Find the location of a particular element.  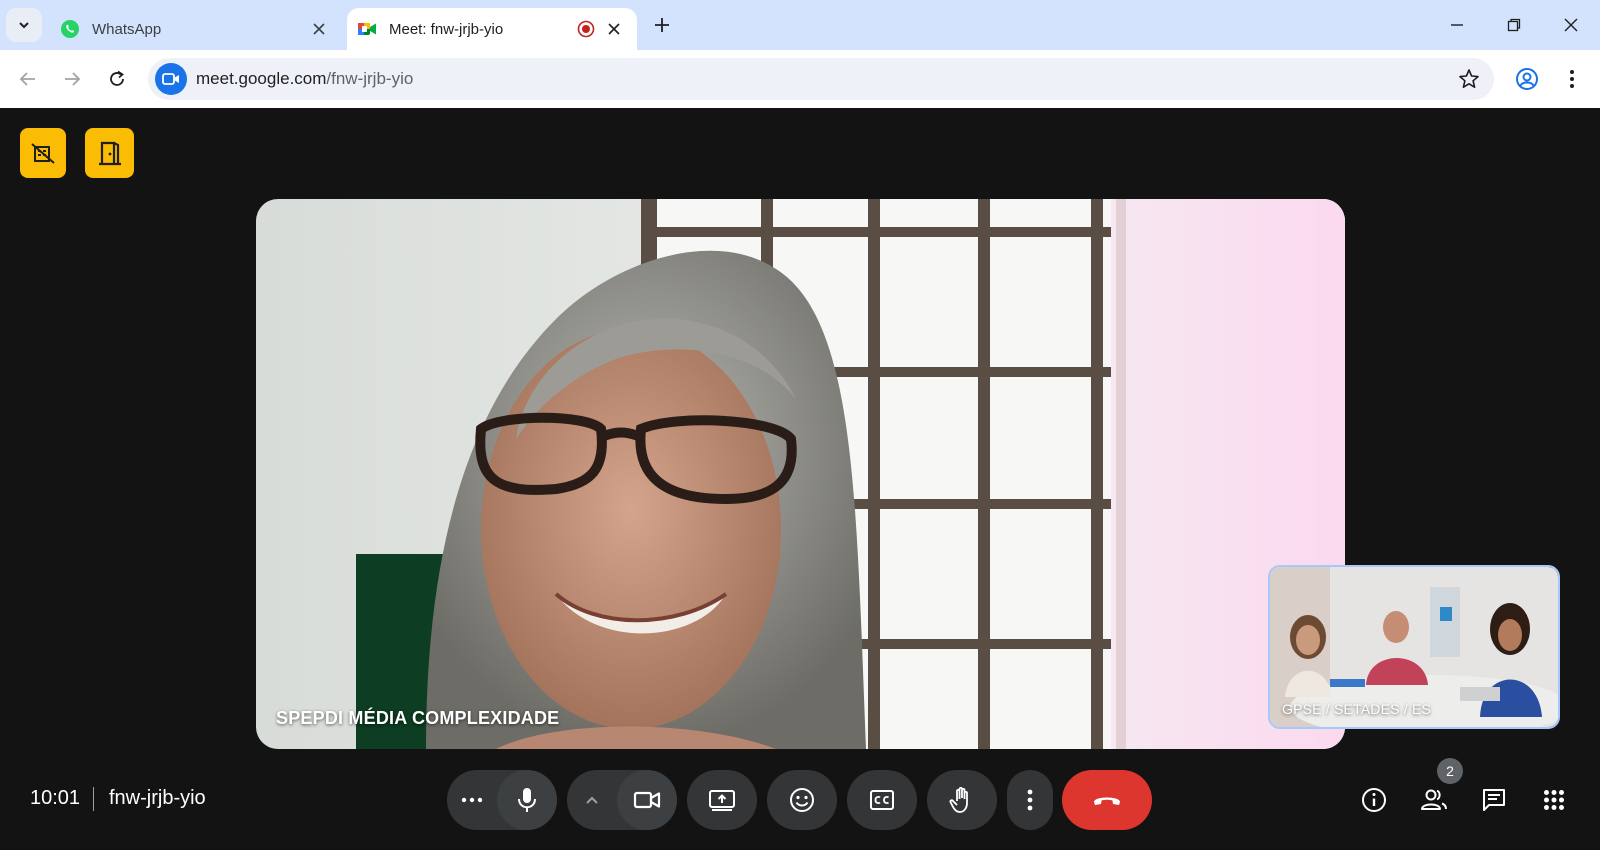

more-options-button is located at coordinates (1030, 800).